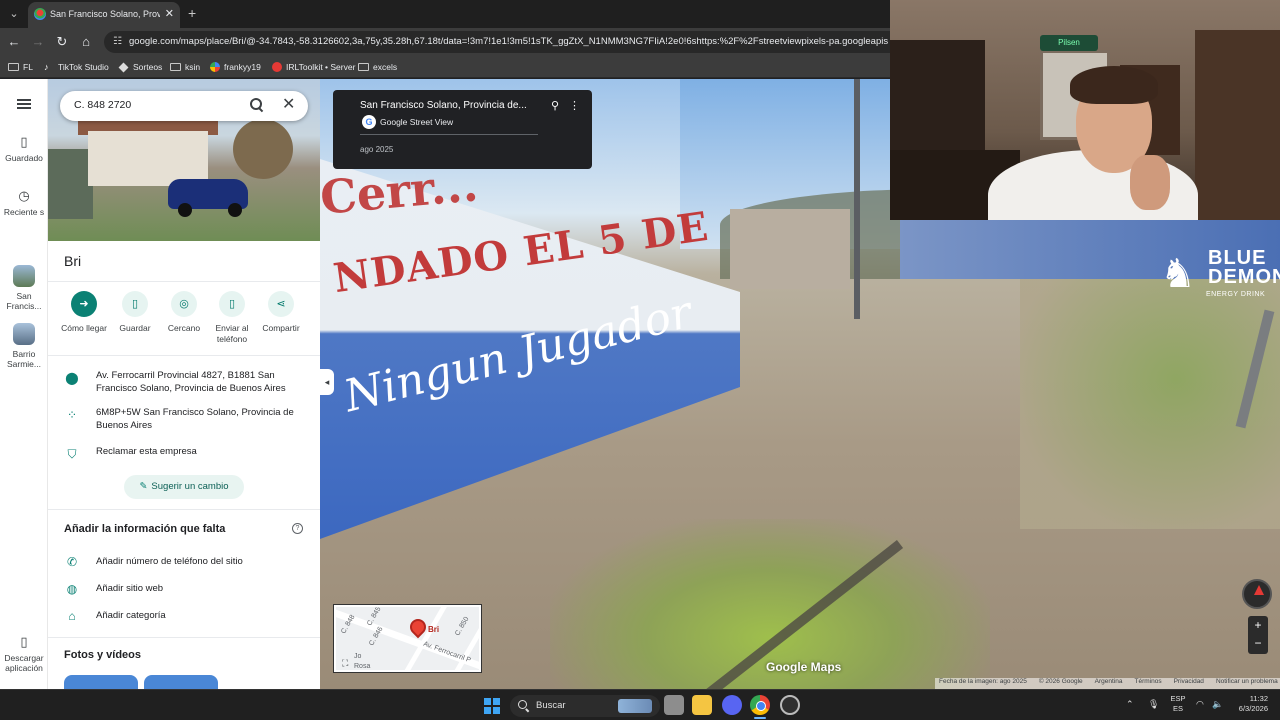  I want to click on clock: 11:32 6/3/2026, so click(1248, 704).